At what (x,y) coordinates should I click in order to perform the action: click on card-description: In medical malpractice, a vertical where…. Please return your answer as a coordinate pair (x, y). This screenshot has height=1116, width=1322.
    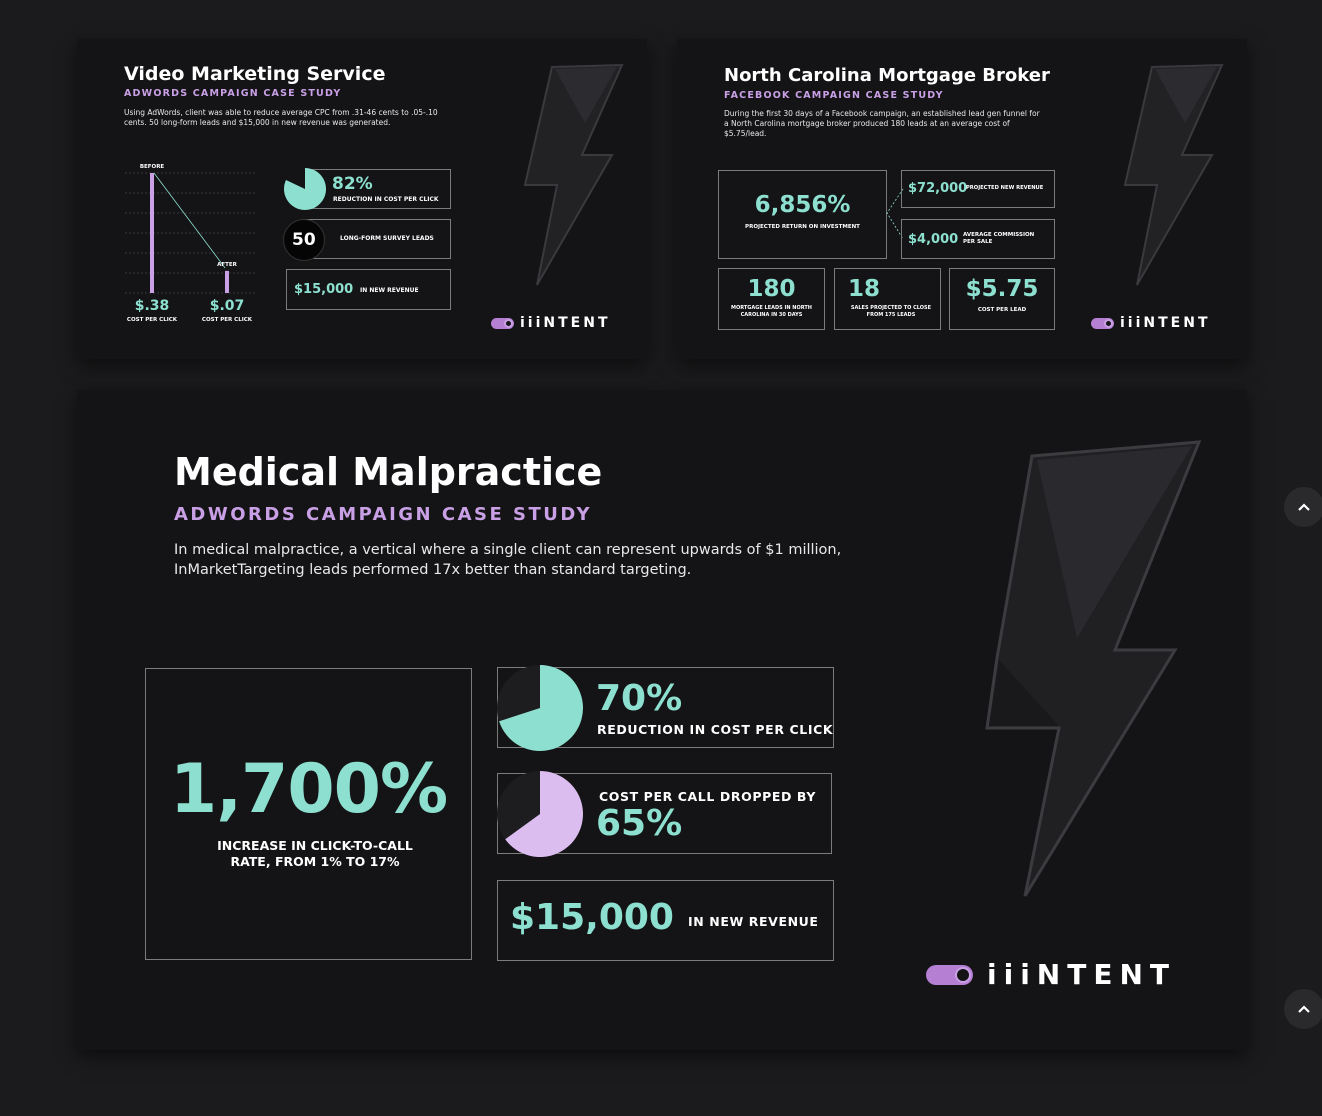
    Looking at the image, I should click on (508, 560).